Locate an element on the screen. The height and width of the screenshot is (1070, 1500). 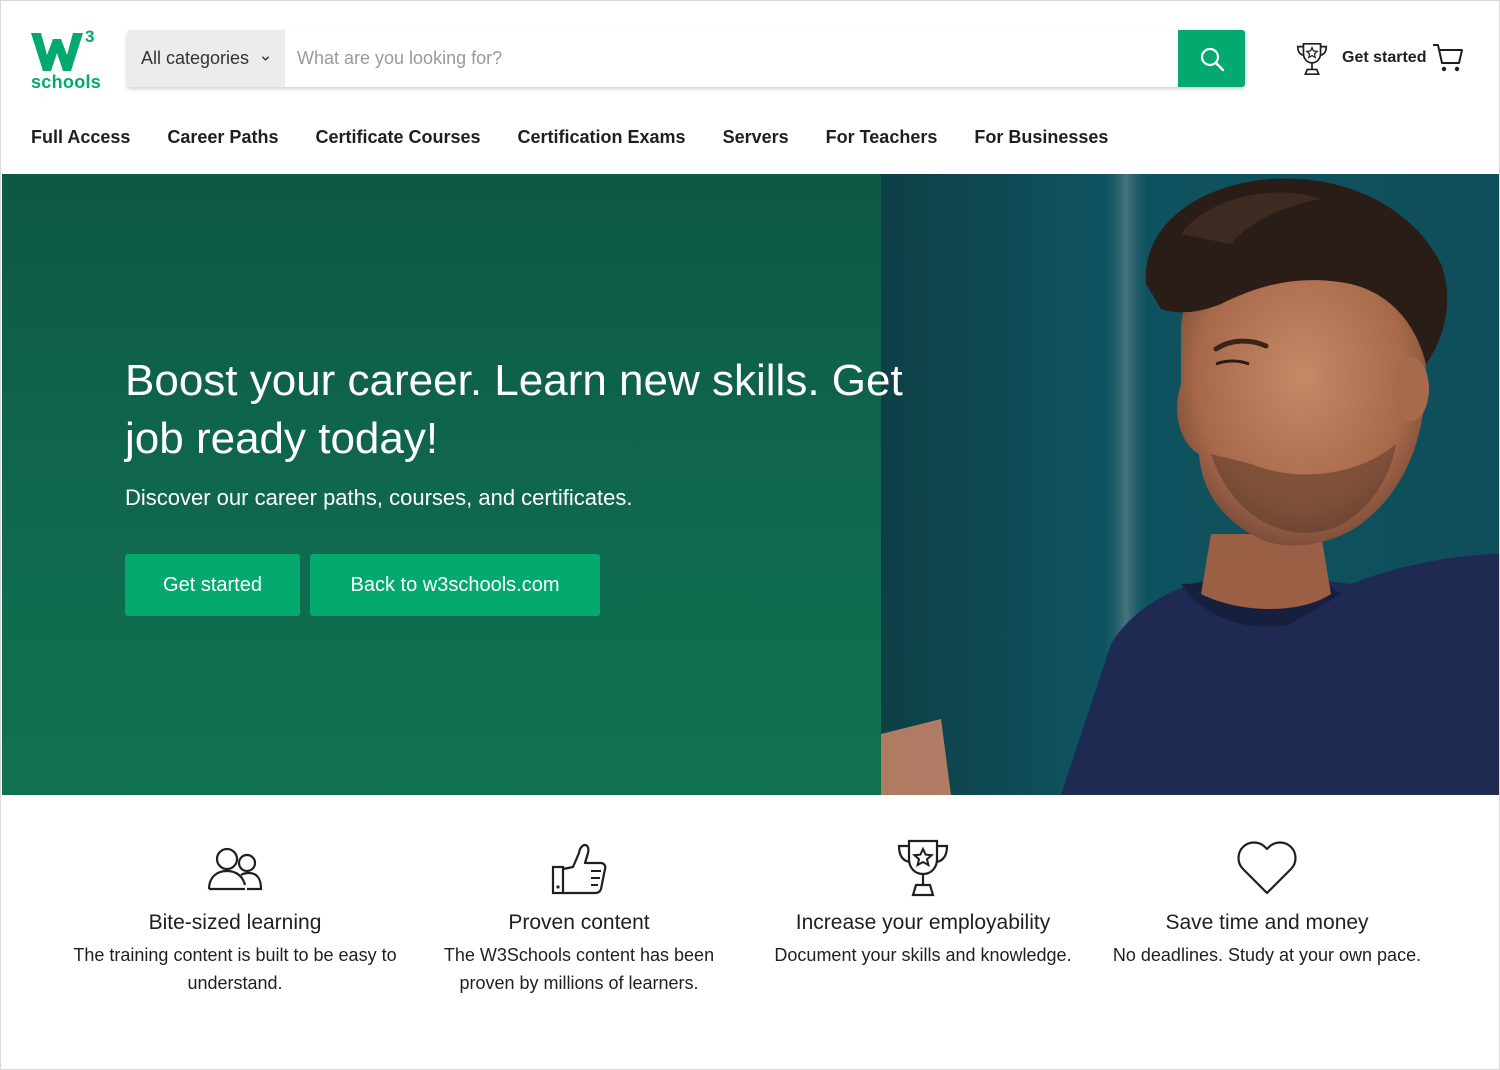
category-dropdown: All categories is located at coordinates (206, 58).